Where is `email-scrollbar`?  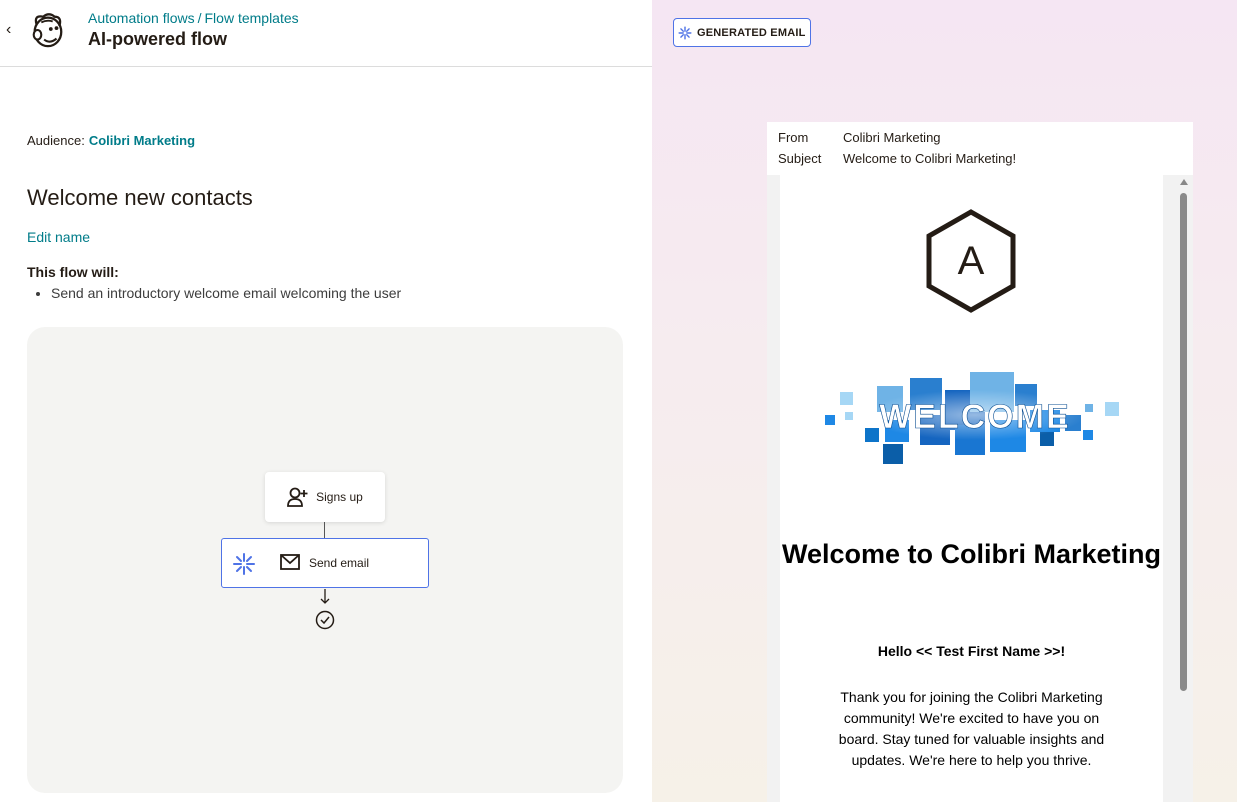 email-scrollbar is located at coordinates (1183, 488).